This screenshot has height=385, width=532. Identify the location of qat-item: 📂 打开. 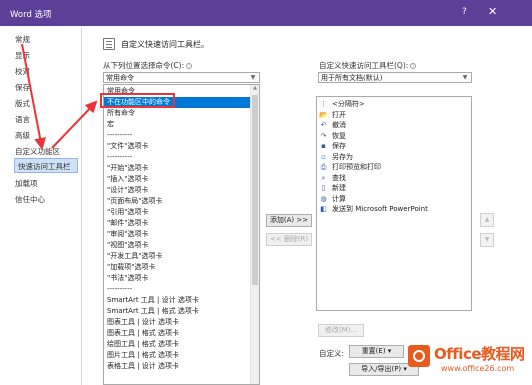
(332, 115).